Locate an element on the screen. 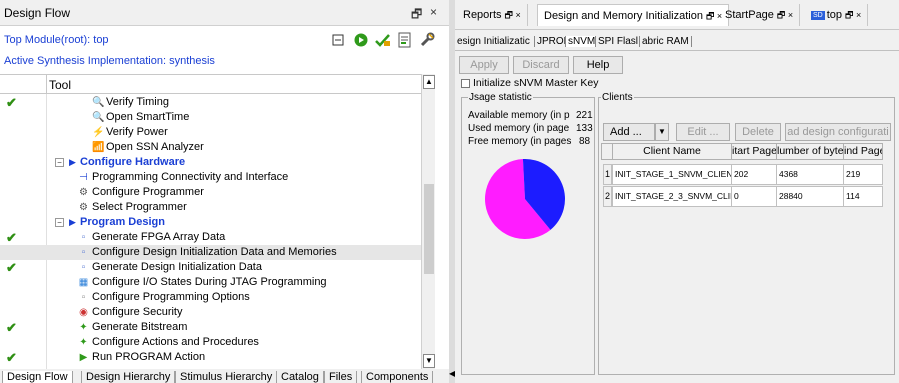 This screenshot has width=899, height=383. top-module-link: Top Module(root): top is located at coordinates (56, 40).